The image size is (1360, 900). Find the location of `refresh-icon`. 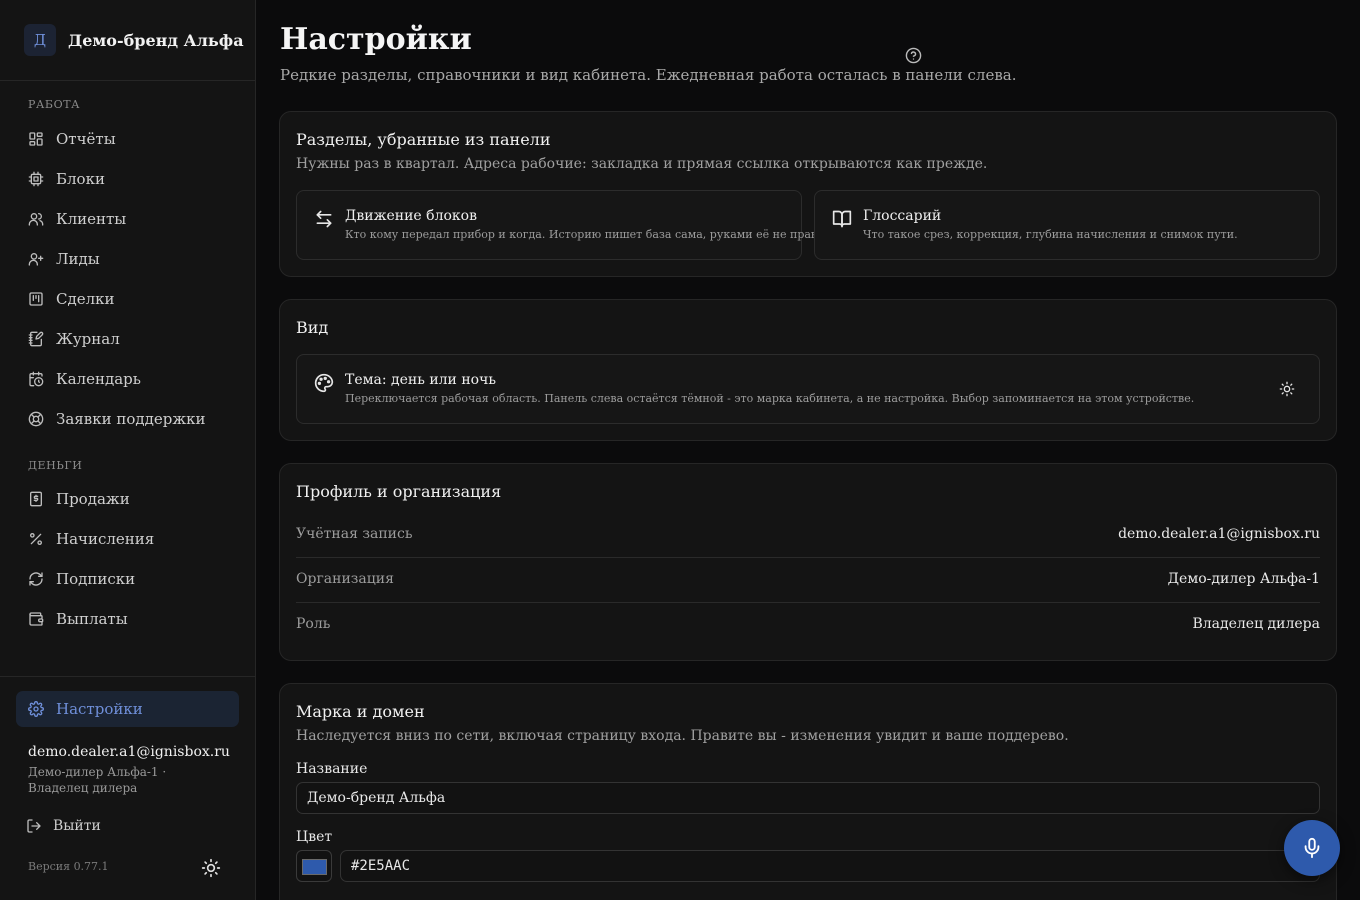

refresh-icon is located at coordinates (36, 579).